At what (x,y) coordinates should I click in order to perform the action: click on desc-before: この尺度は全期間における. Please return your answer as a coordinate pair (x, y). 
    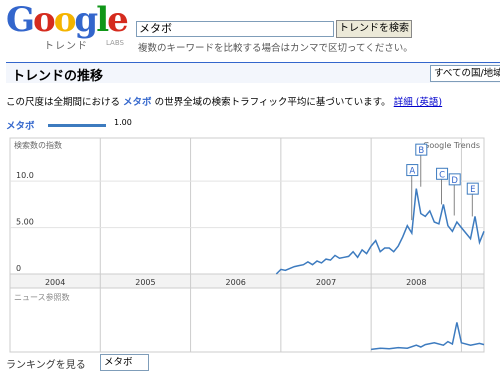
    Looking at the image, I should click on (63, 102).